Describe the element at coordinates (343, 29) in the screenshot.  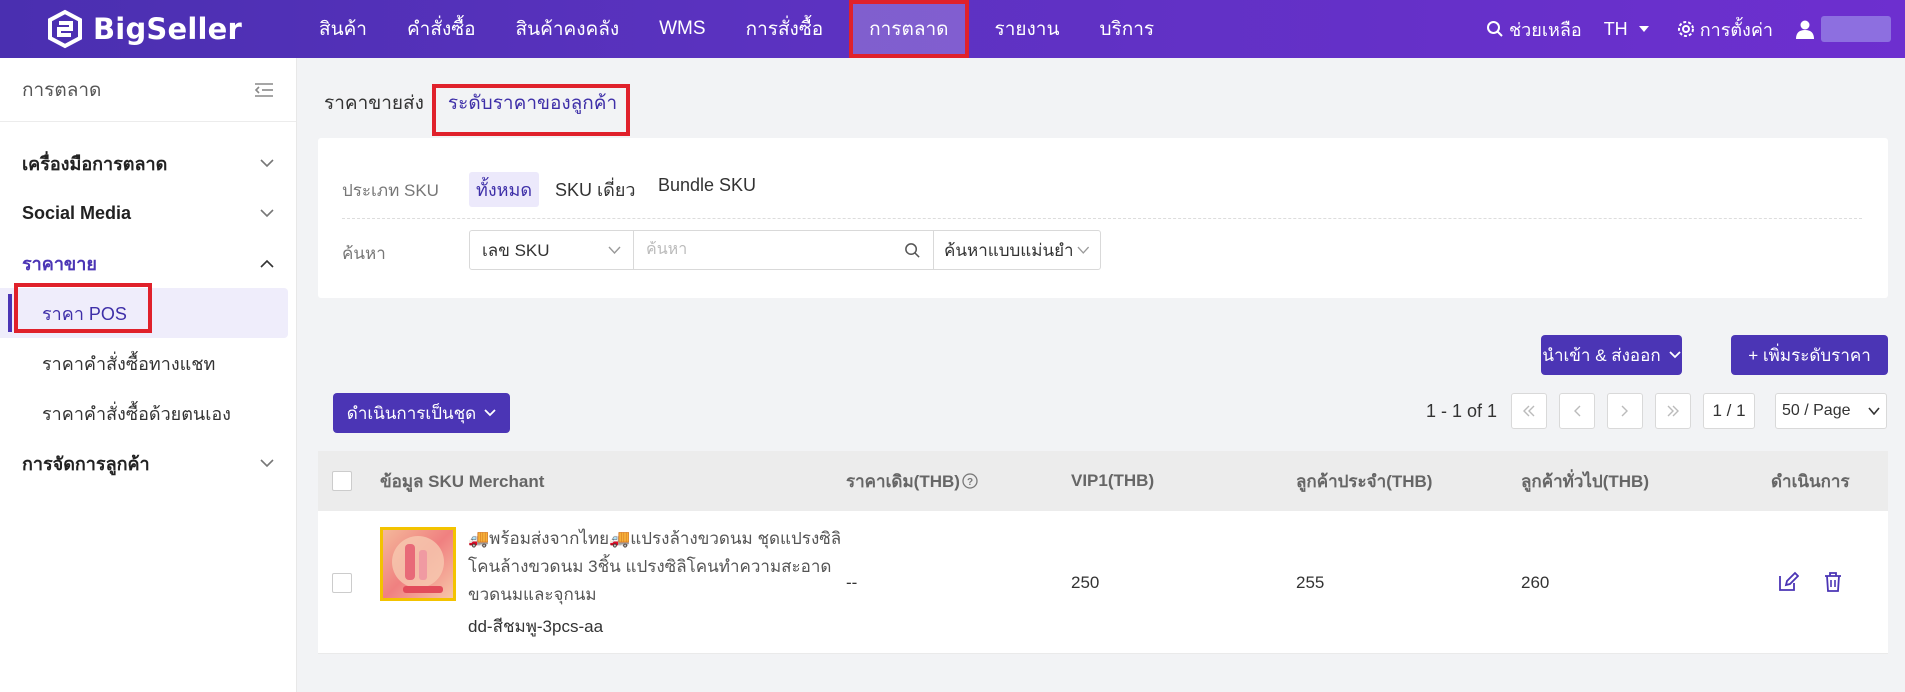
I see `nav-item-products: สินค้า` at that location.